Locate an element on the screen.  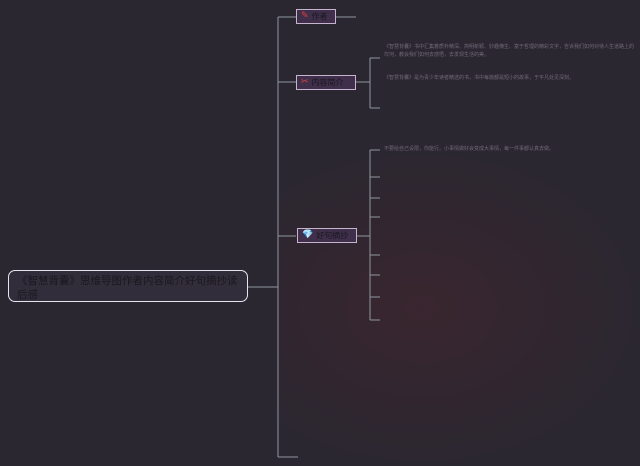
summary-child-lines is located at coordinates (368, 83).